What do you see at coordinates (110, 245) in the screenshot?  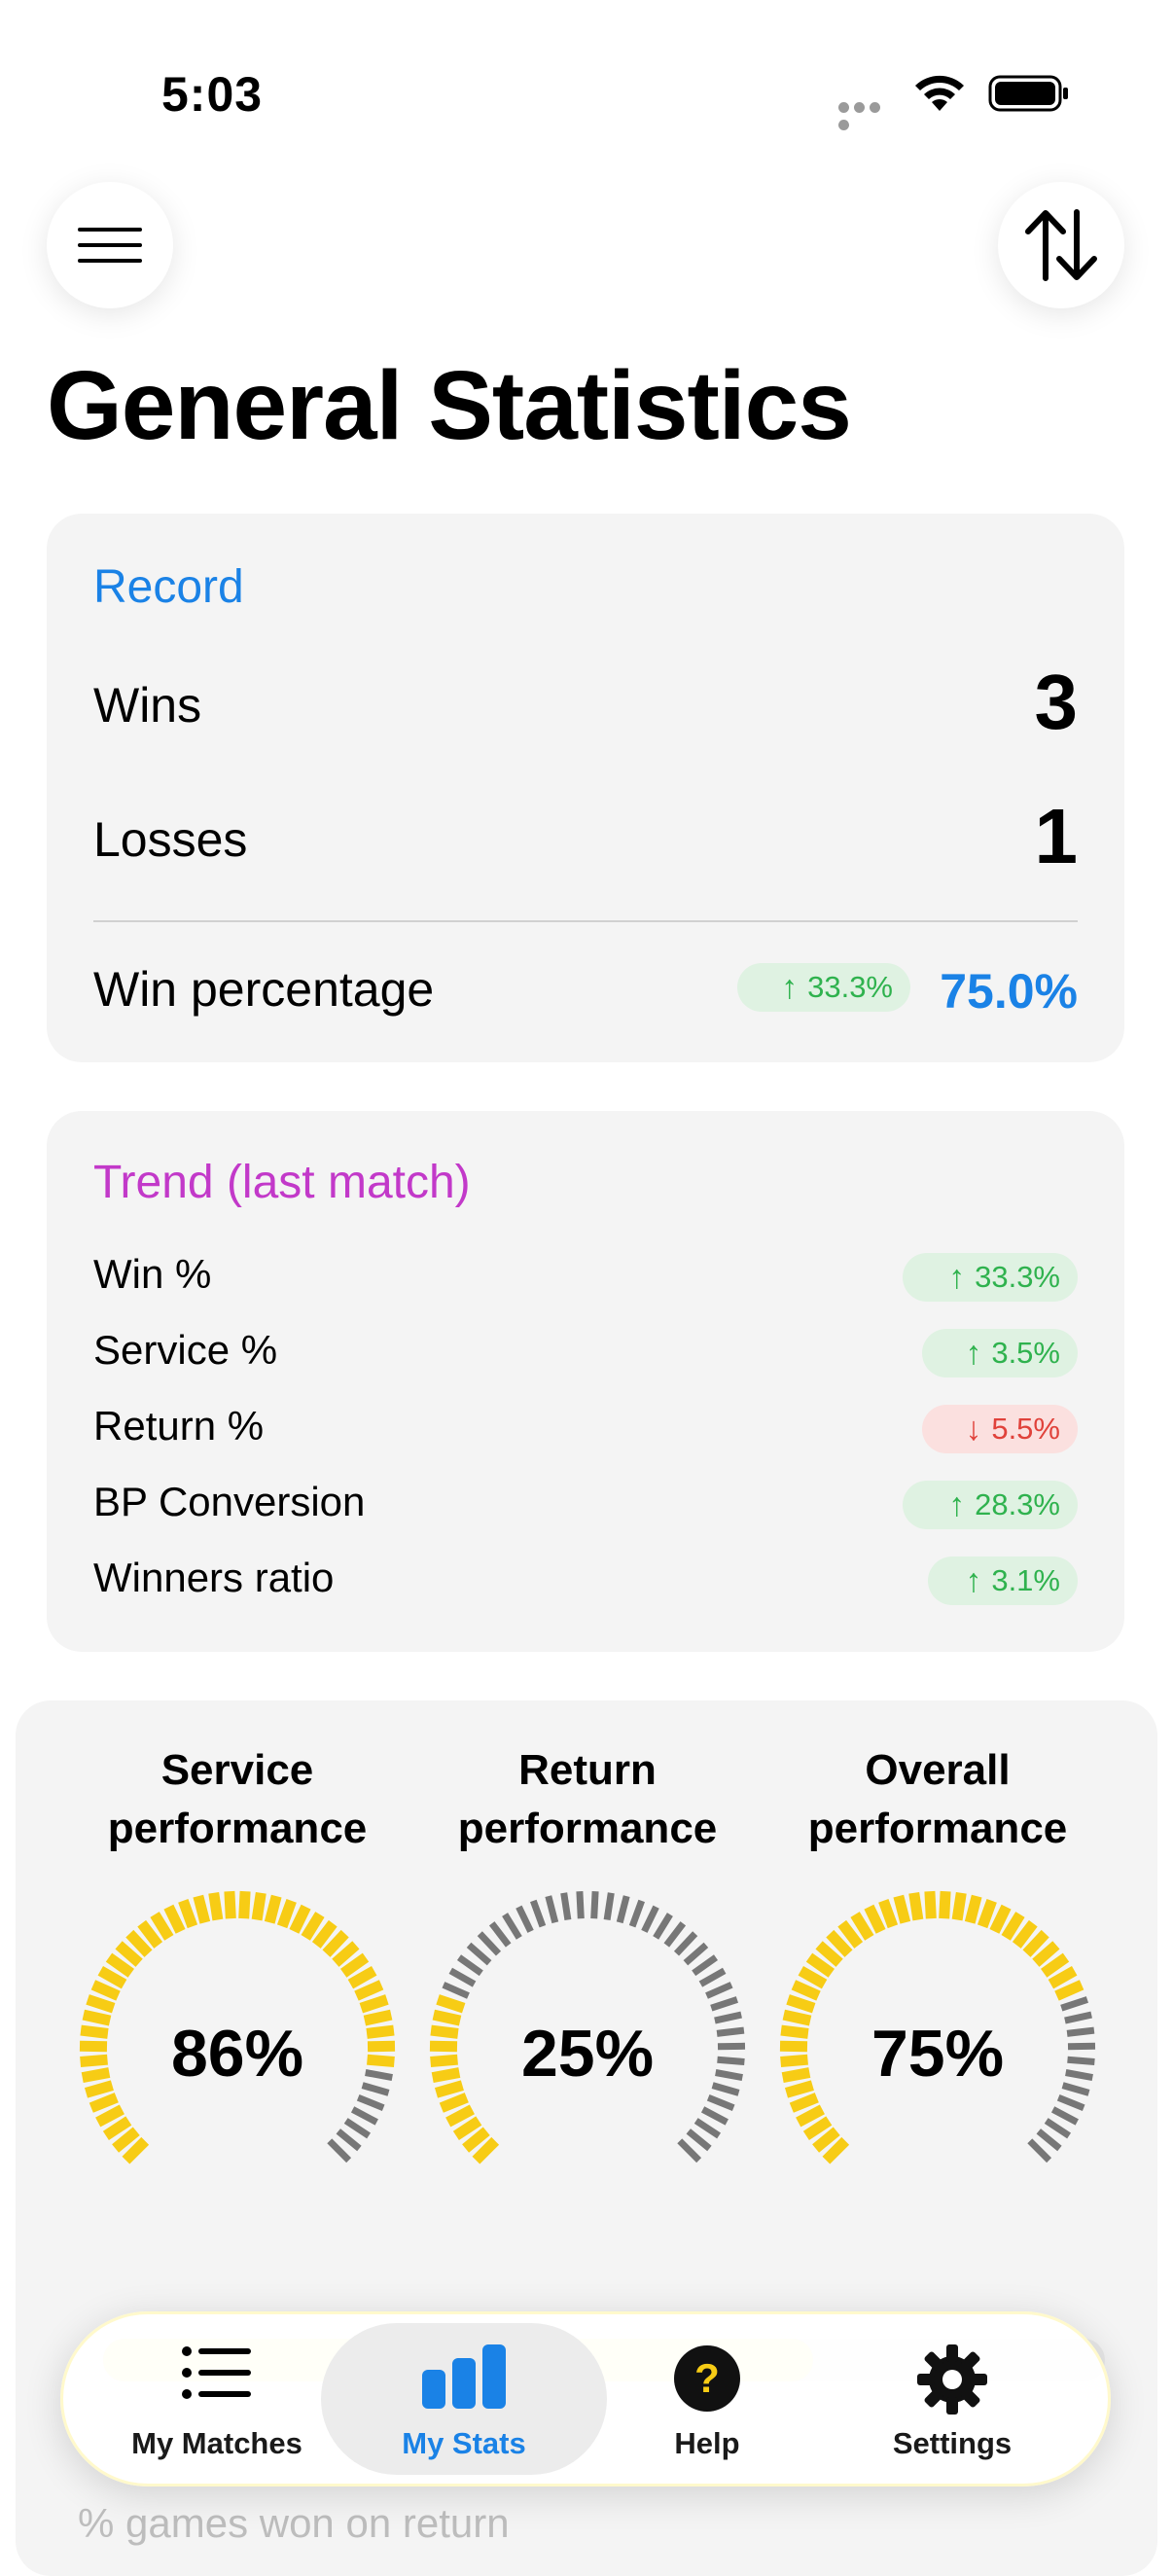 I see `menu-button` at bounding box center [110, 245].